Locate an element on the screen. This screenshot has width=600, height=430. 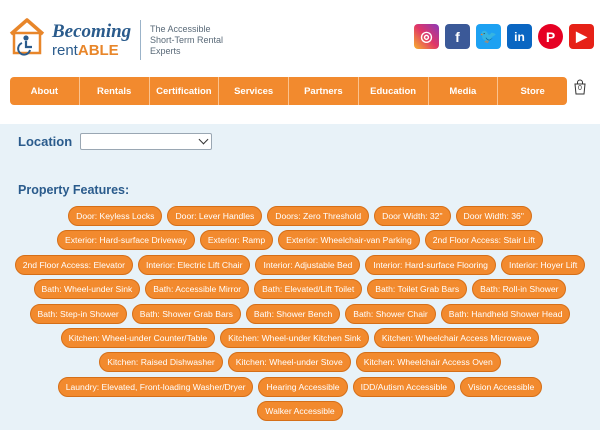
logo-becoming: Becoming is located at coordinates (92, 31).